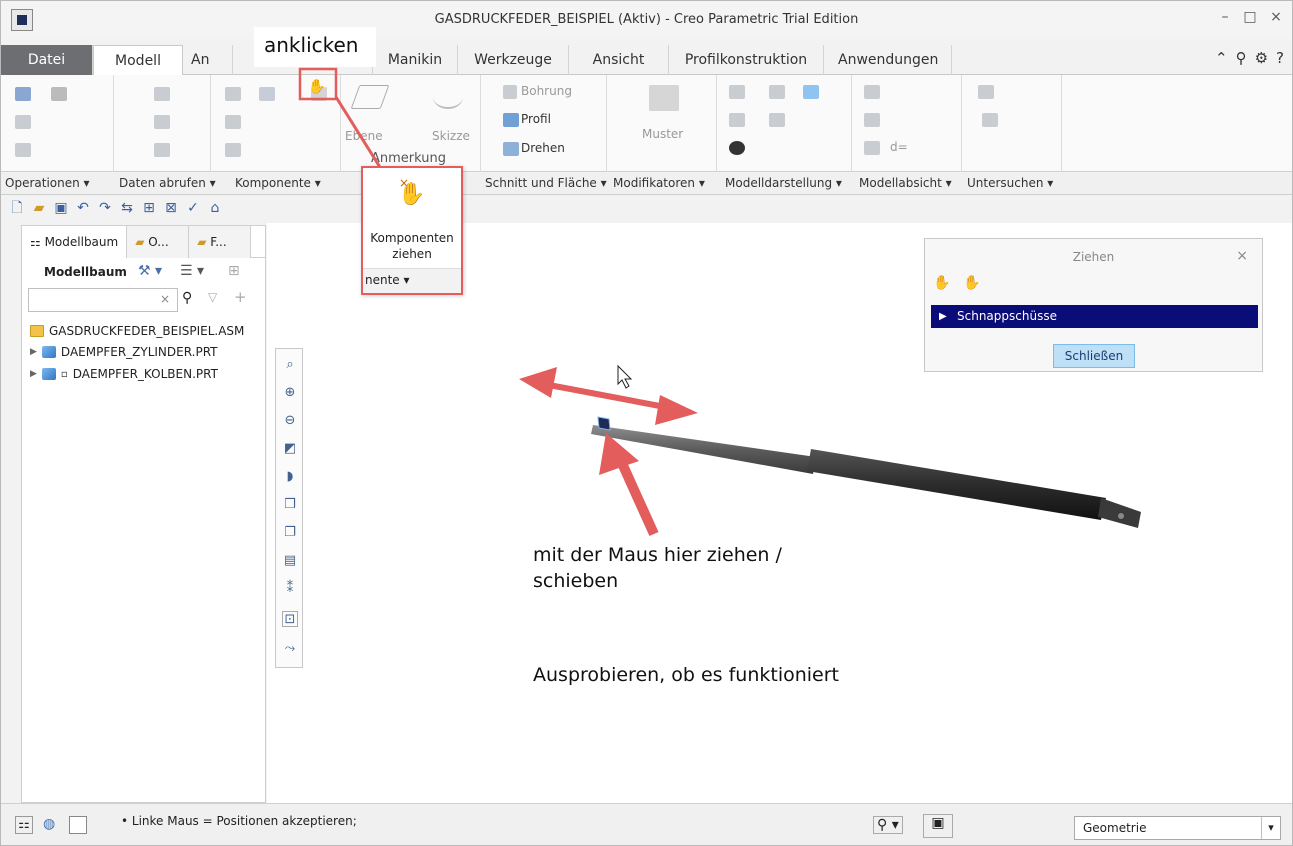  Describe the element at coordinates (1093, 257) in the screenshot. I see `dialog-title: Ziehen` at that location.